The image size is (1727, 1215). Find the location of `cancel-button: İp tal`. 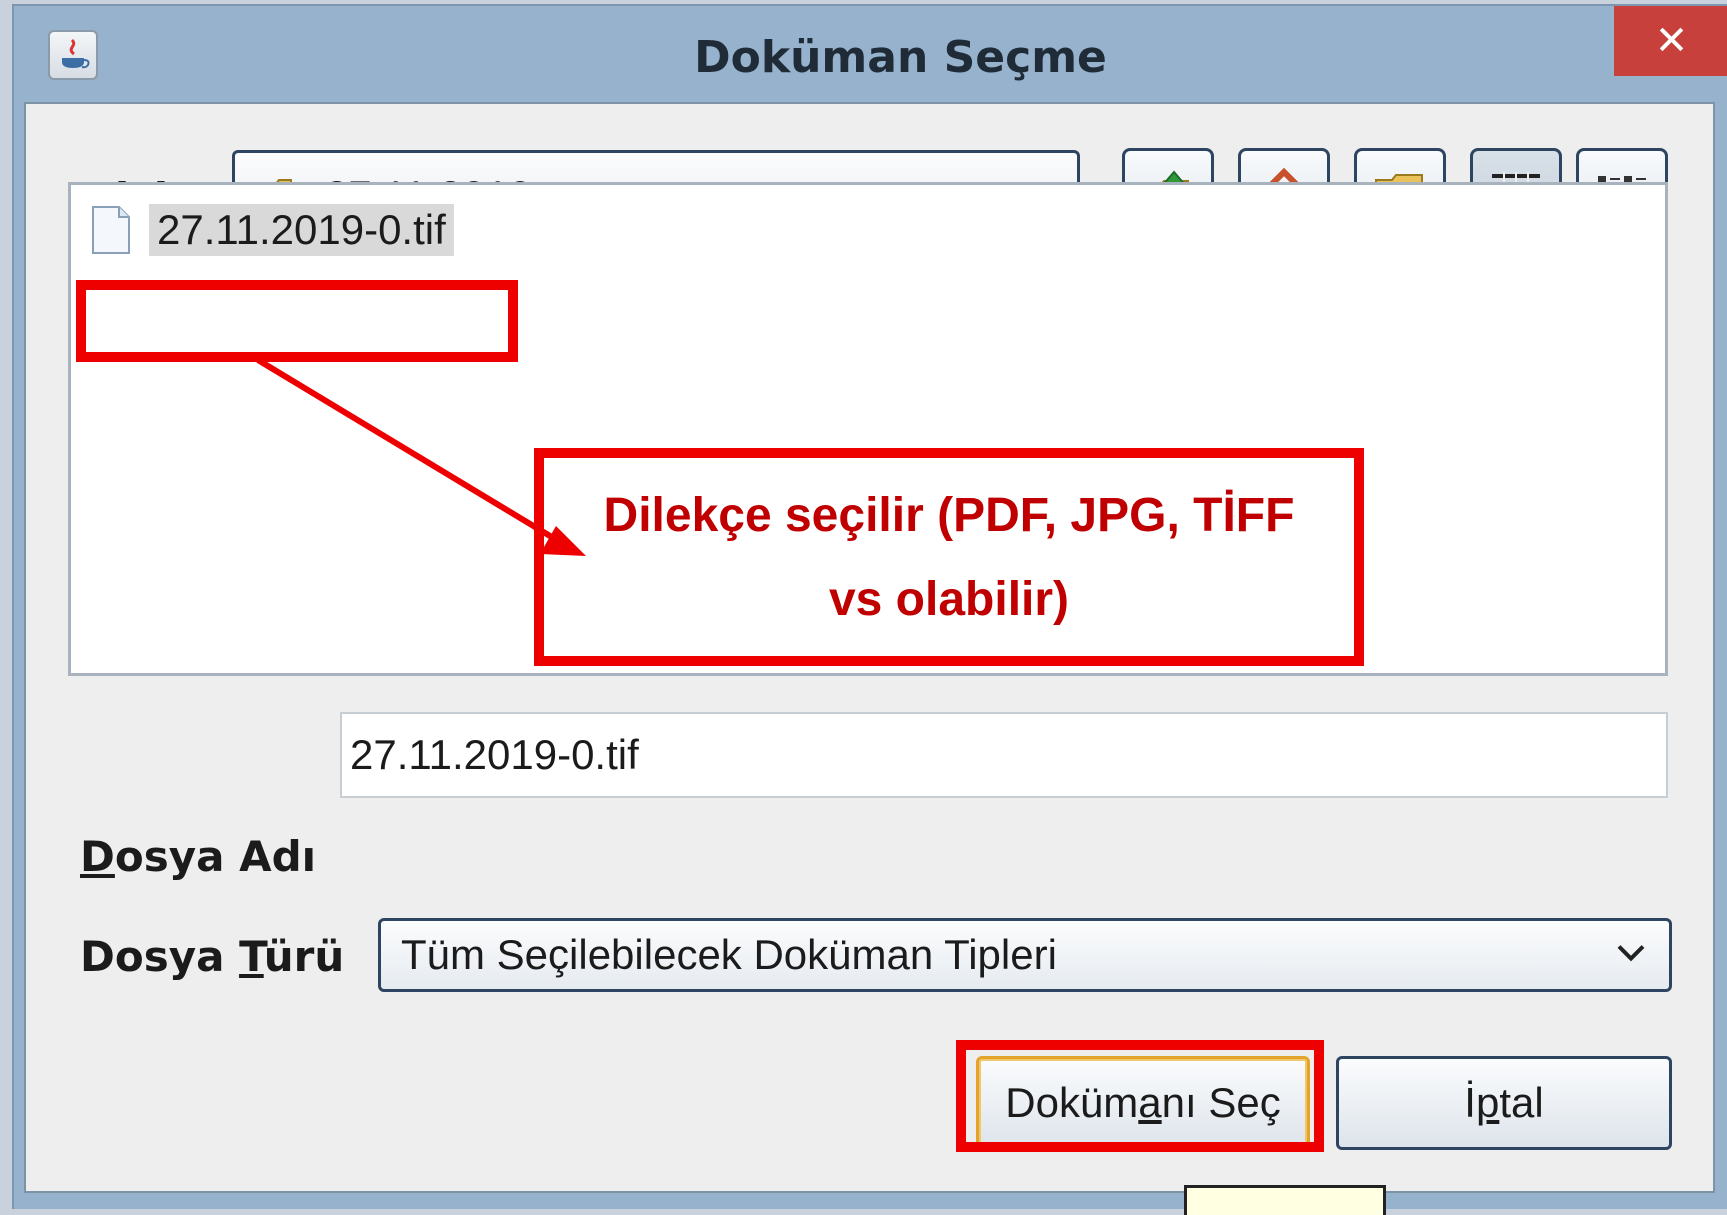

cancel-button: İp tal is located at coordinates (1504, 1103).